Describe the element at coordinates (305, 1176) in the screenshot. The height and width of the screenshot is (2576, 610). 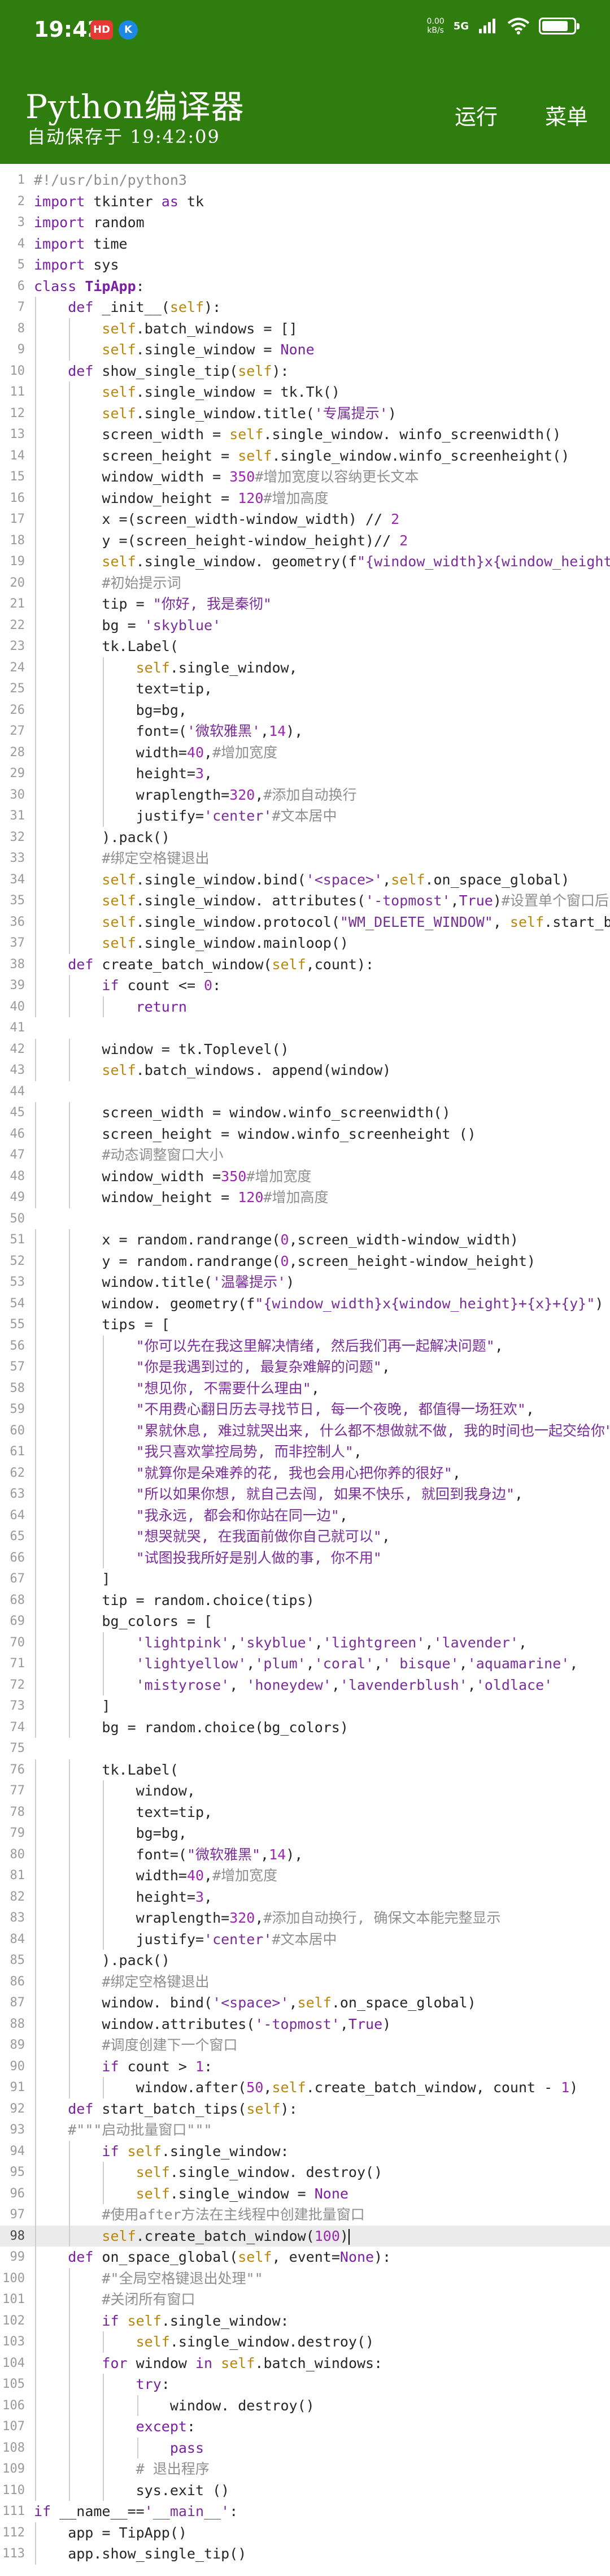
I see `code-line: 48 window_width =350#增加宽度` at that location.